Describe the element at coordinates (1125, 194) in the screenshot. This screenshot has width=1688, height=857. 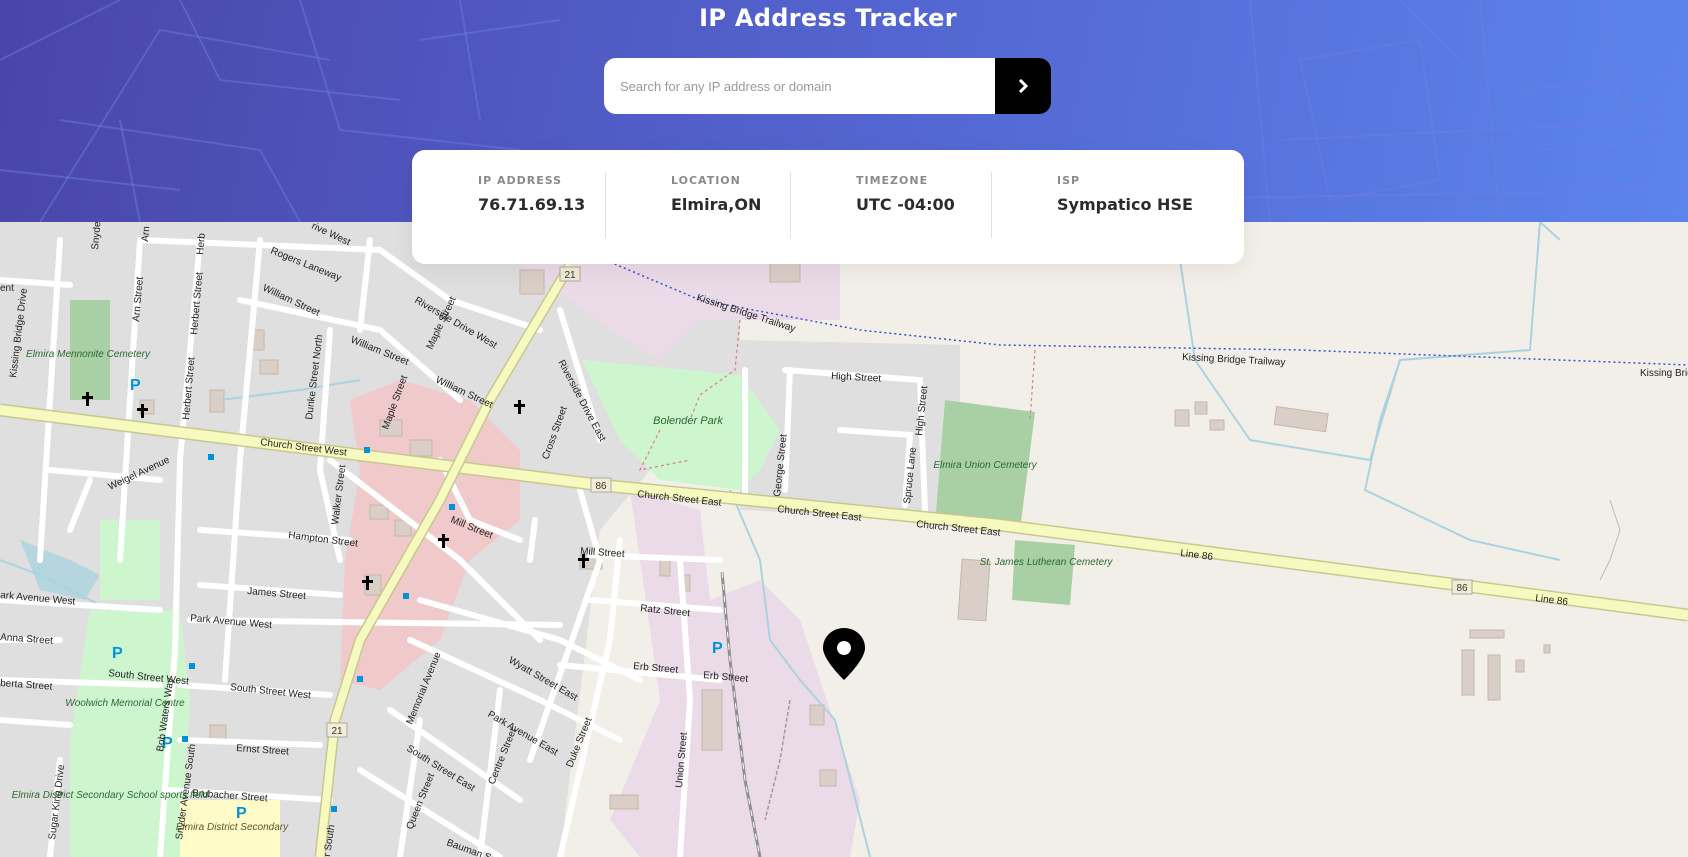
I see `isp-item: ISP Sympatico HSE` at that location.